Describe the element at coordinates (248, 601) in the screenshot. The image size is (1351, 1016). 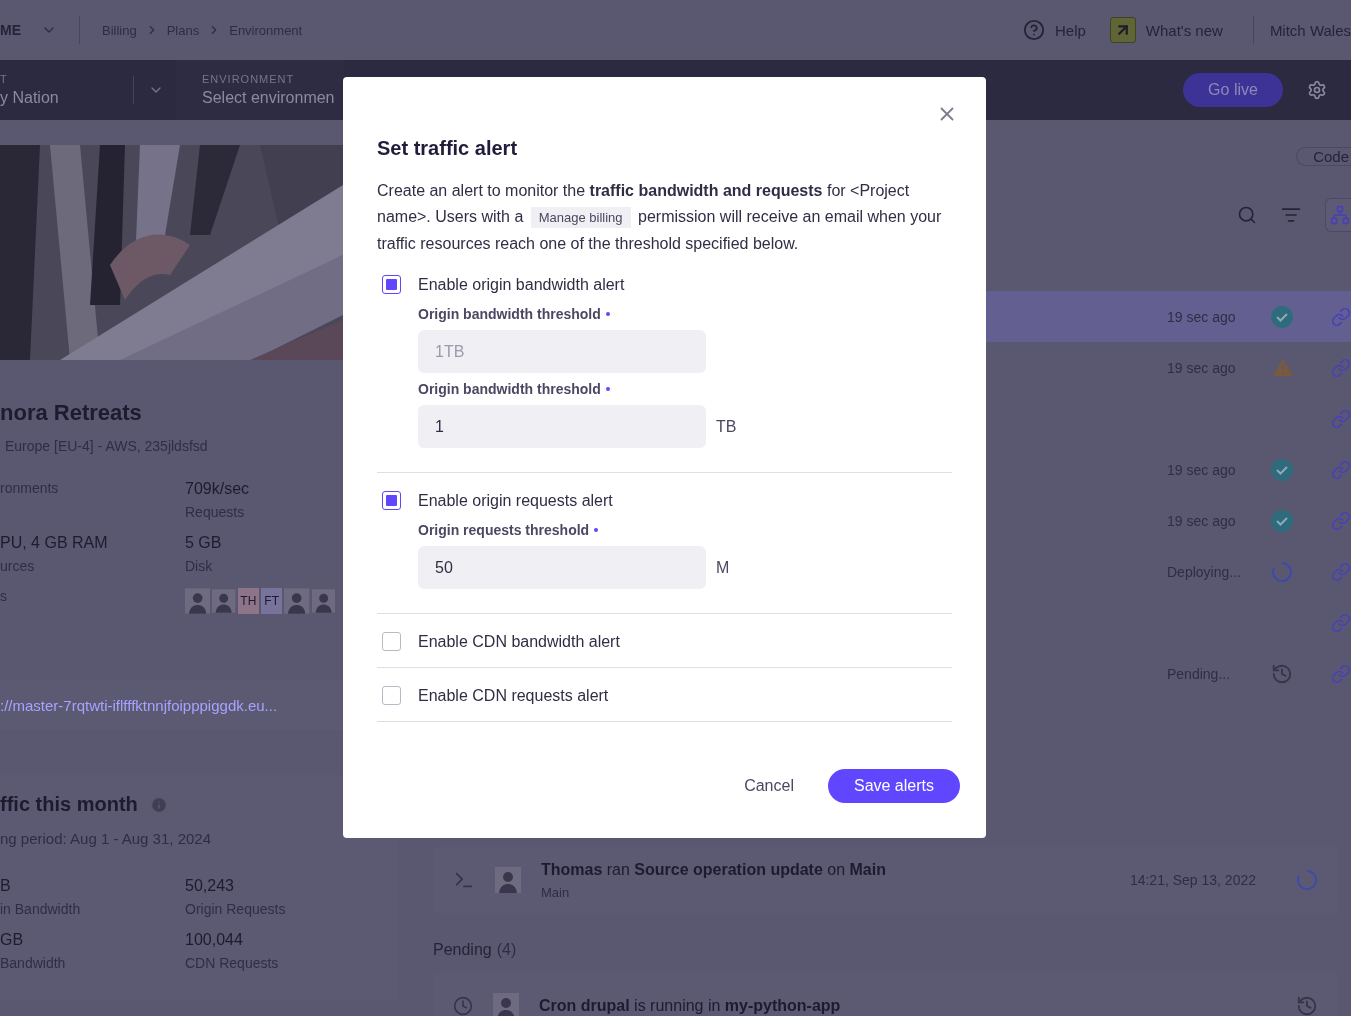
I see `avatar: TH` at that location.